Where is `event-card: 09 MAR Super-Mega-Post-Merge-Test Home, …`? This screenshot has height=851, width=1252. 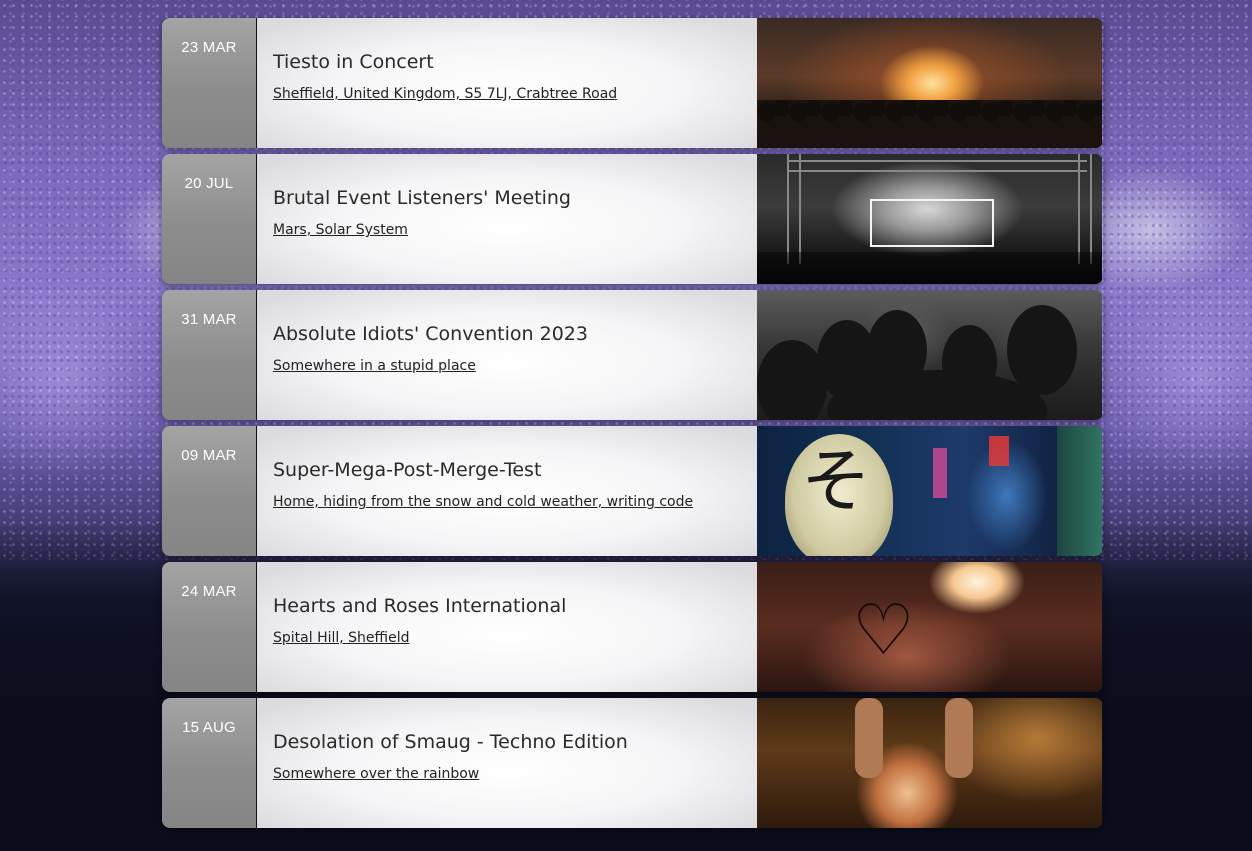
event-card: 09 MAR Super-Mega-Post-Merge-Test Home, … is located at coordinates (632, 491).